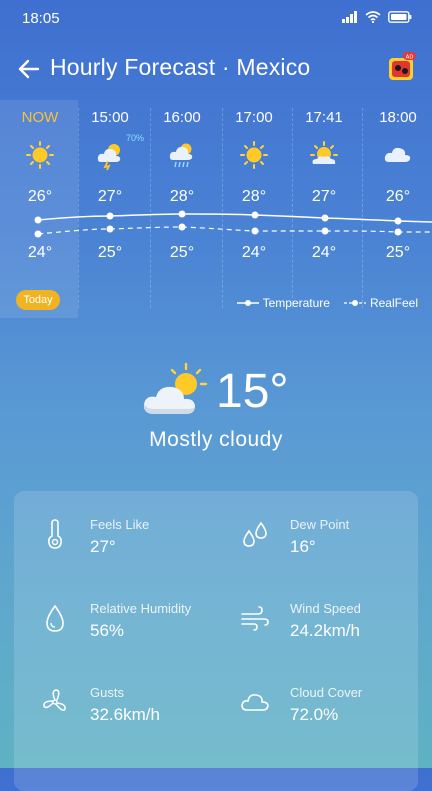  I want to click on detail-label: Dew Point, so click(320, 524).